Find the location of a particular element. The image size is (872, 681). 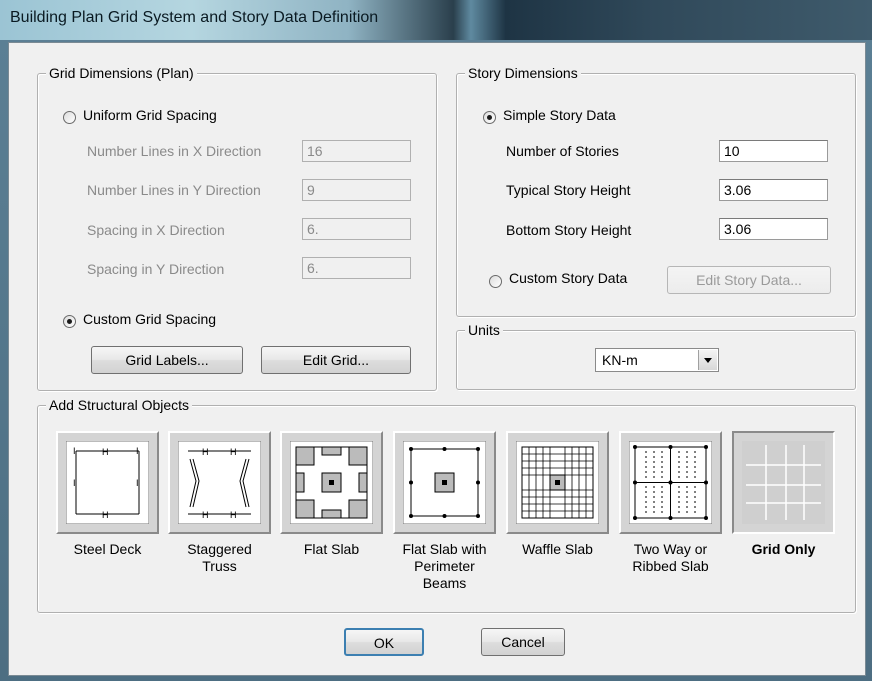

staggered-truss-tile: H H H H is located at coordinates (219, 482).